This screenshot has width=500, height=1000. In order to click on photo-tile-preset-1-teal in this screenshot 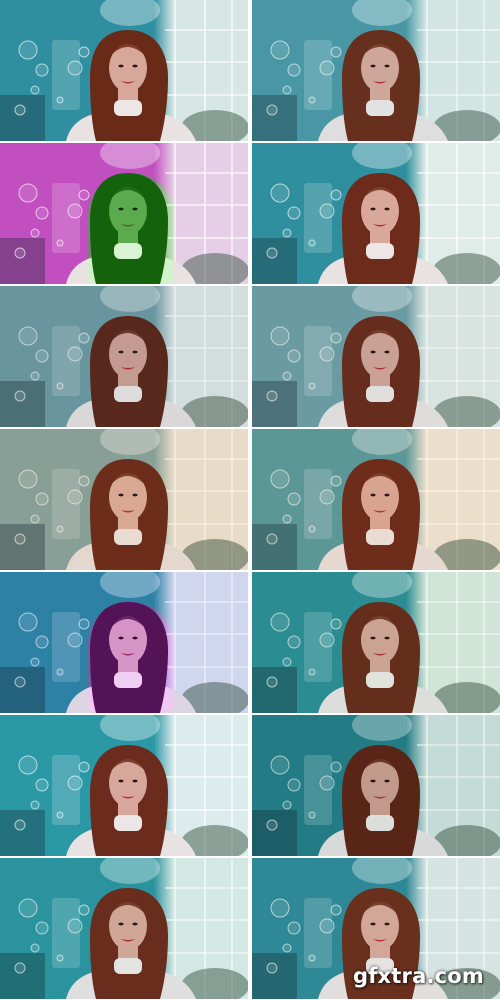, I will do `click(124, 70)`.